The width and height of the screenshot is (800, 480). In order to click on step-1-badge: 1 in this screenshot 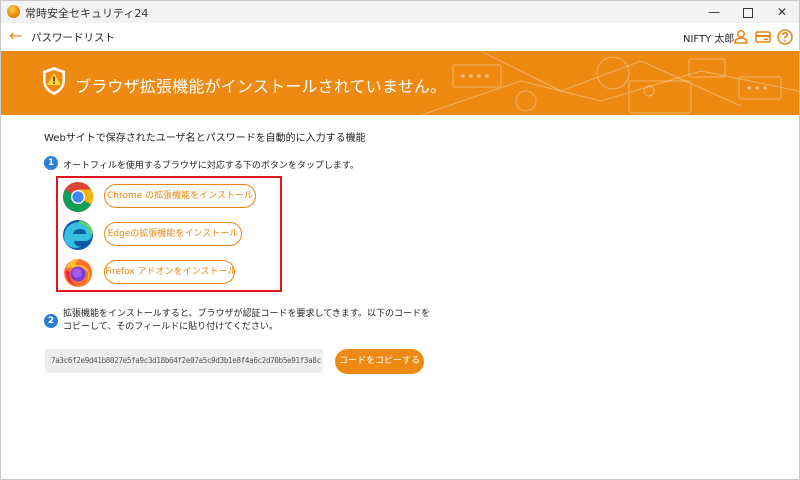, I will do `click(51, 163)`.